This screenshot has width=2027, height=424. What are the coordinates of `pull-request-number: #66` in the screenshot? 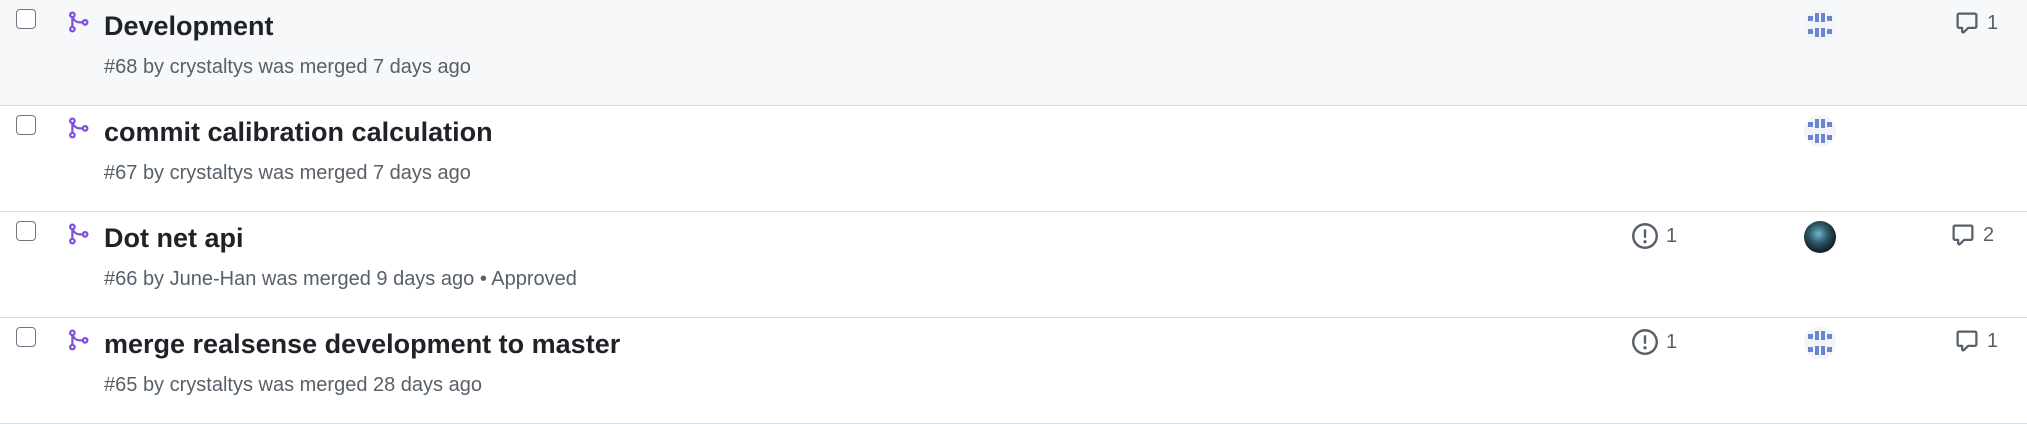 It's located at (121, 279).